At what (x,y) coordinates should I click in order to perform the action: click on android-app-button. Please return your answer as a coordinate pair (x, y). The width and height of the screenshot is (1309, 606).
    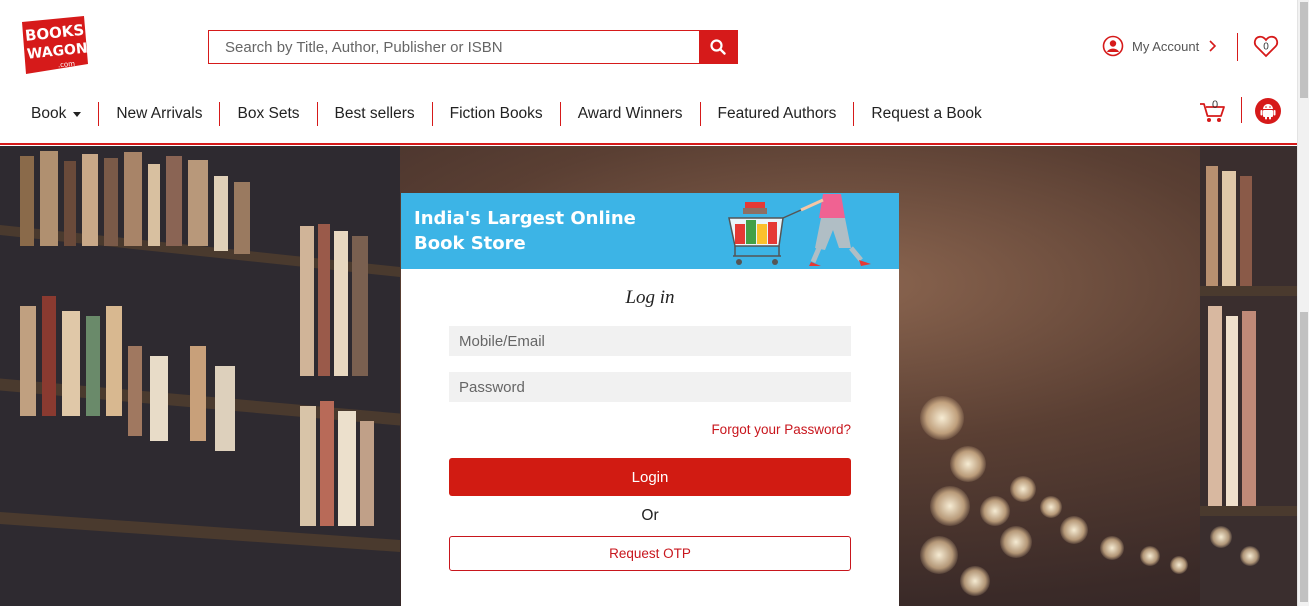
    Looking at the image, I should click on (1268, 111).